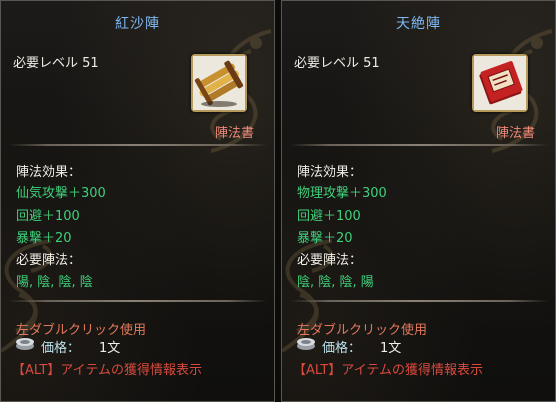 This screenshot has width=556, height=402. Describe the element at coordinates (61, 193) in the screenshot. I see `effect-line: 仙気攻撃＋300` at that location.